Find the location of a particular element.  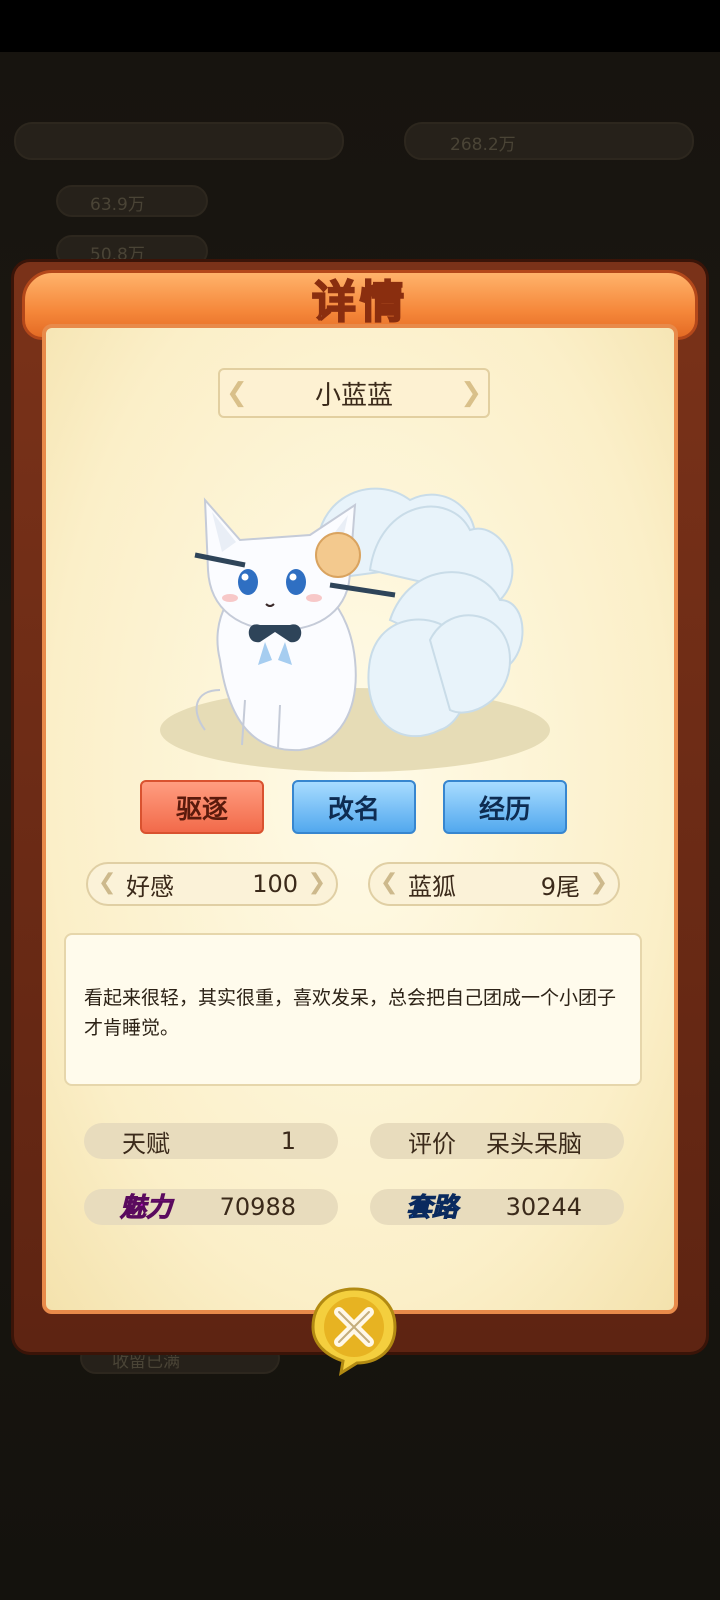

routine-badge: 套路 is located at coordinates (432, 1208).